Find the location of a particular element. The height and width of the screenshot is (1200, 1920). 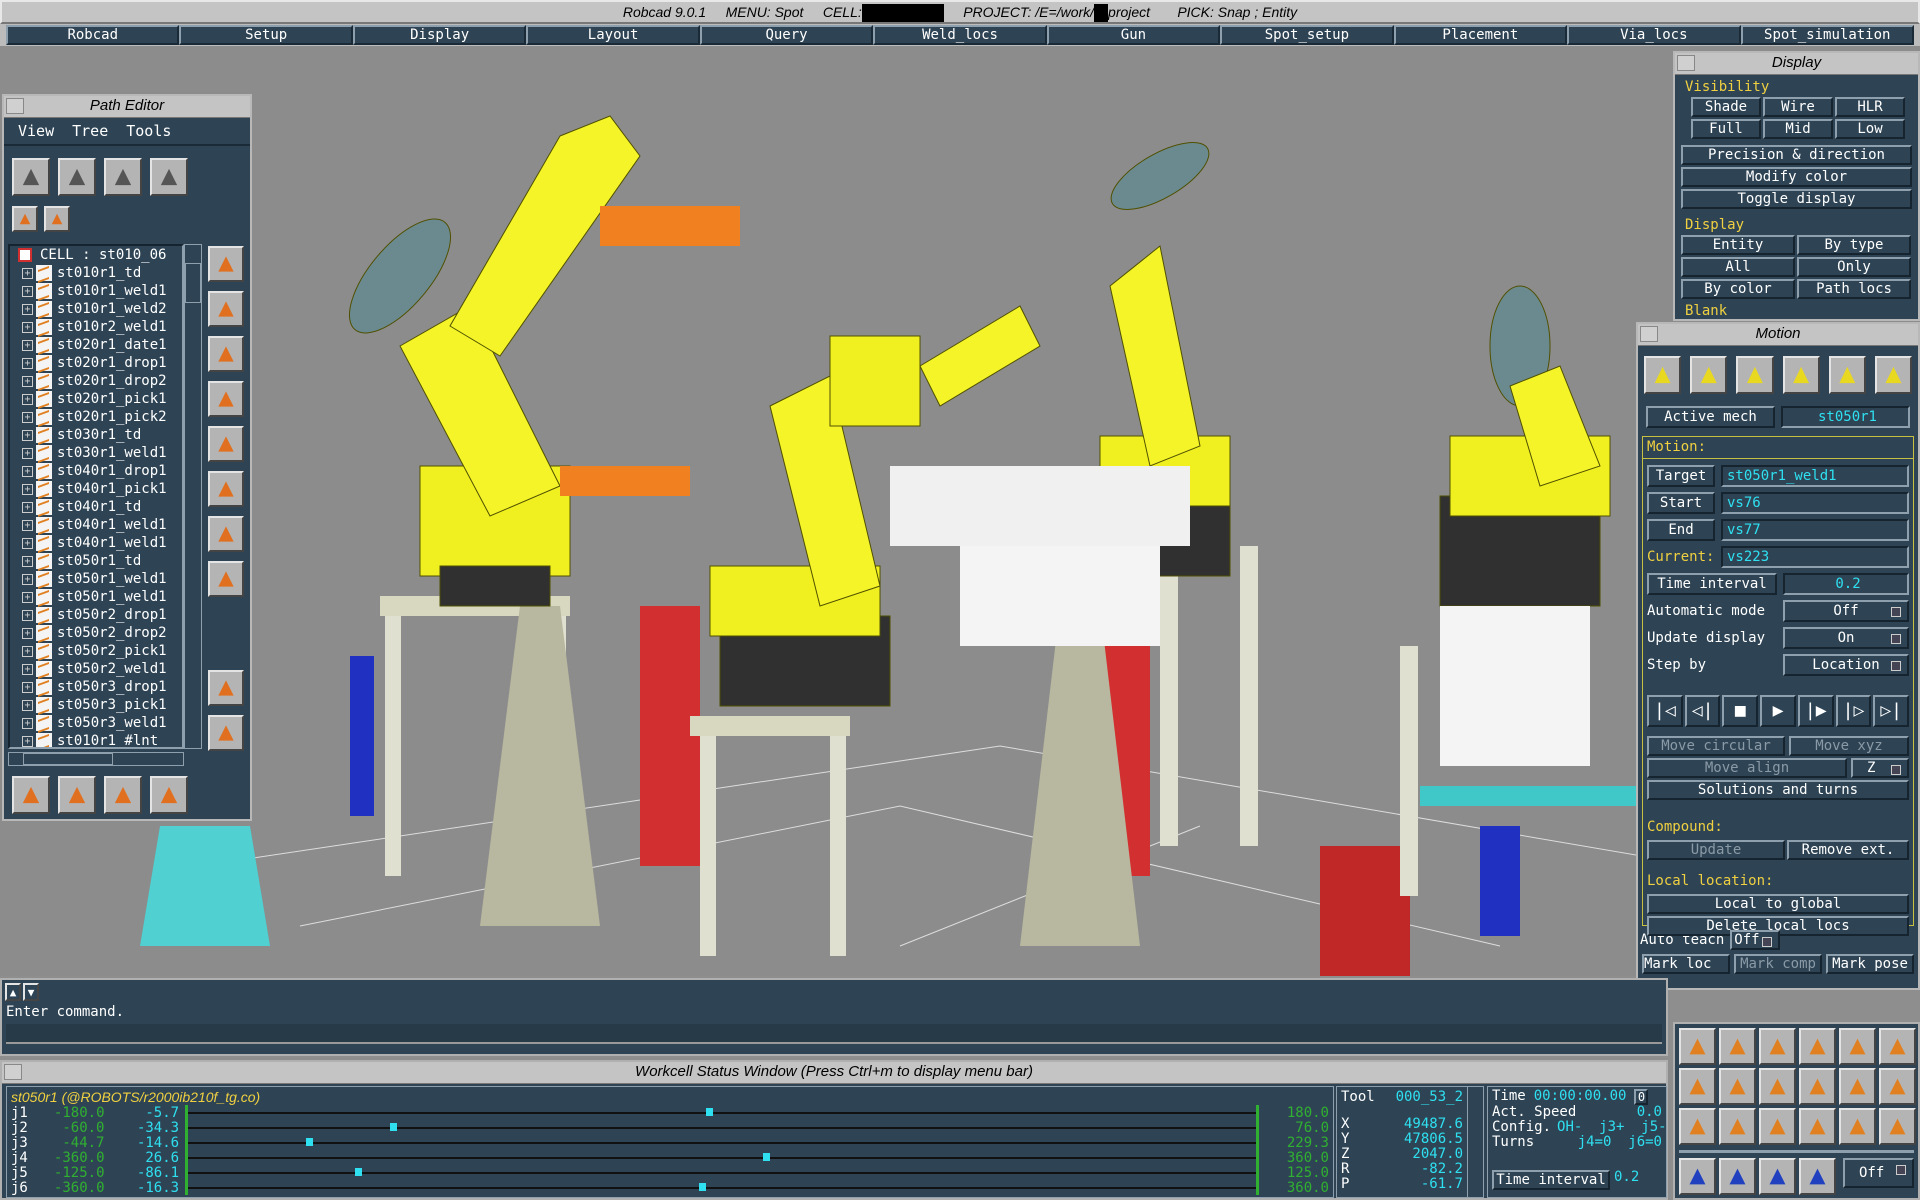

tree-item: + st020r1_pick2 is located at coordinates (96, 417).